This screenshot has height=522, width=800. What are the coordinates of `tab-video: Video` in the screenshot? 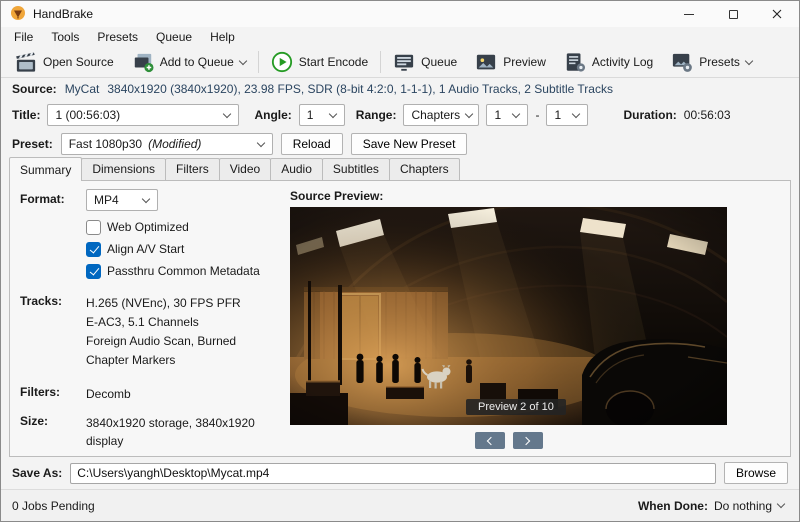 It's located at (245, 169).